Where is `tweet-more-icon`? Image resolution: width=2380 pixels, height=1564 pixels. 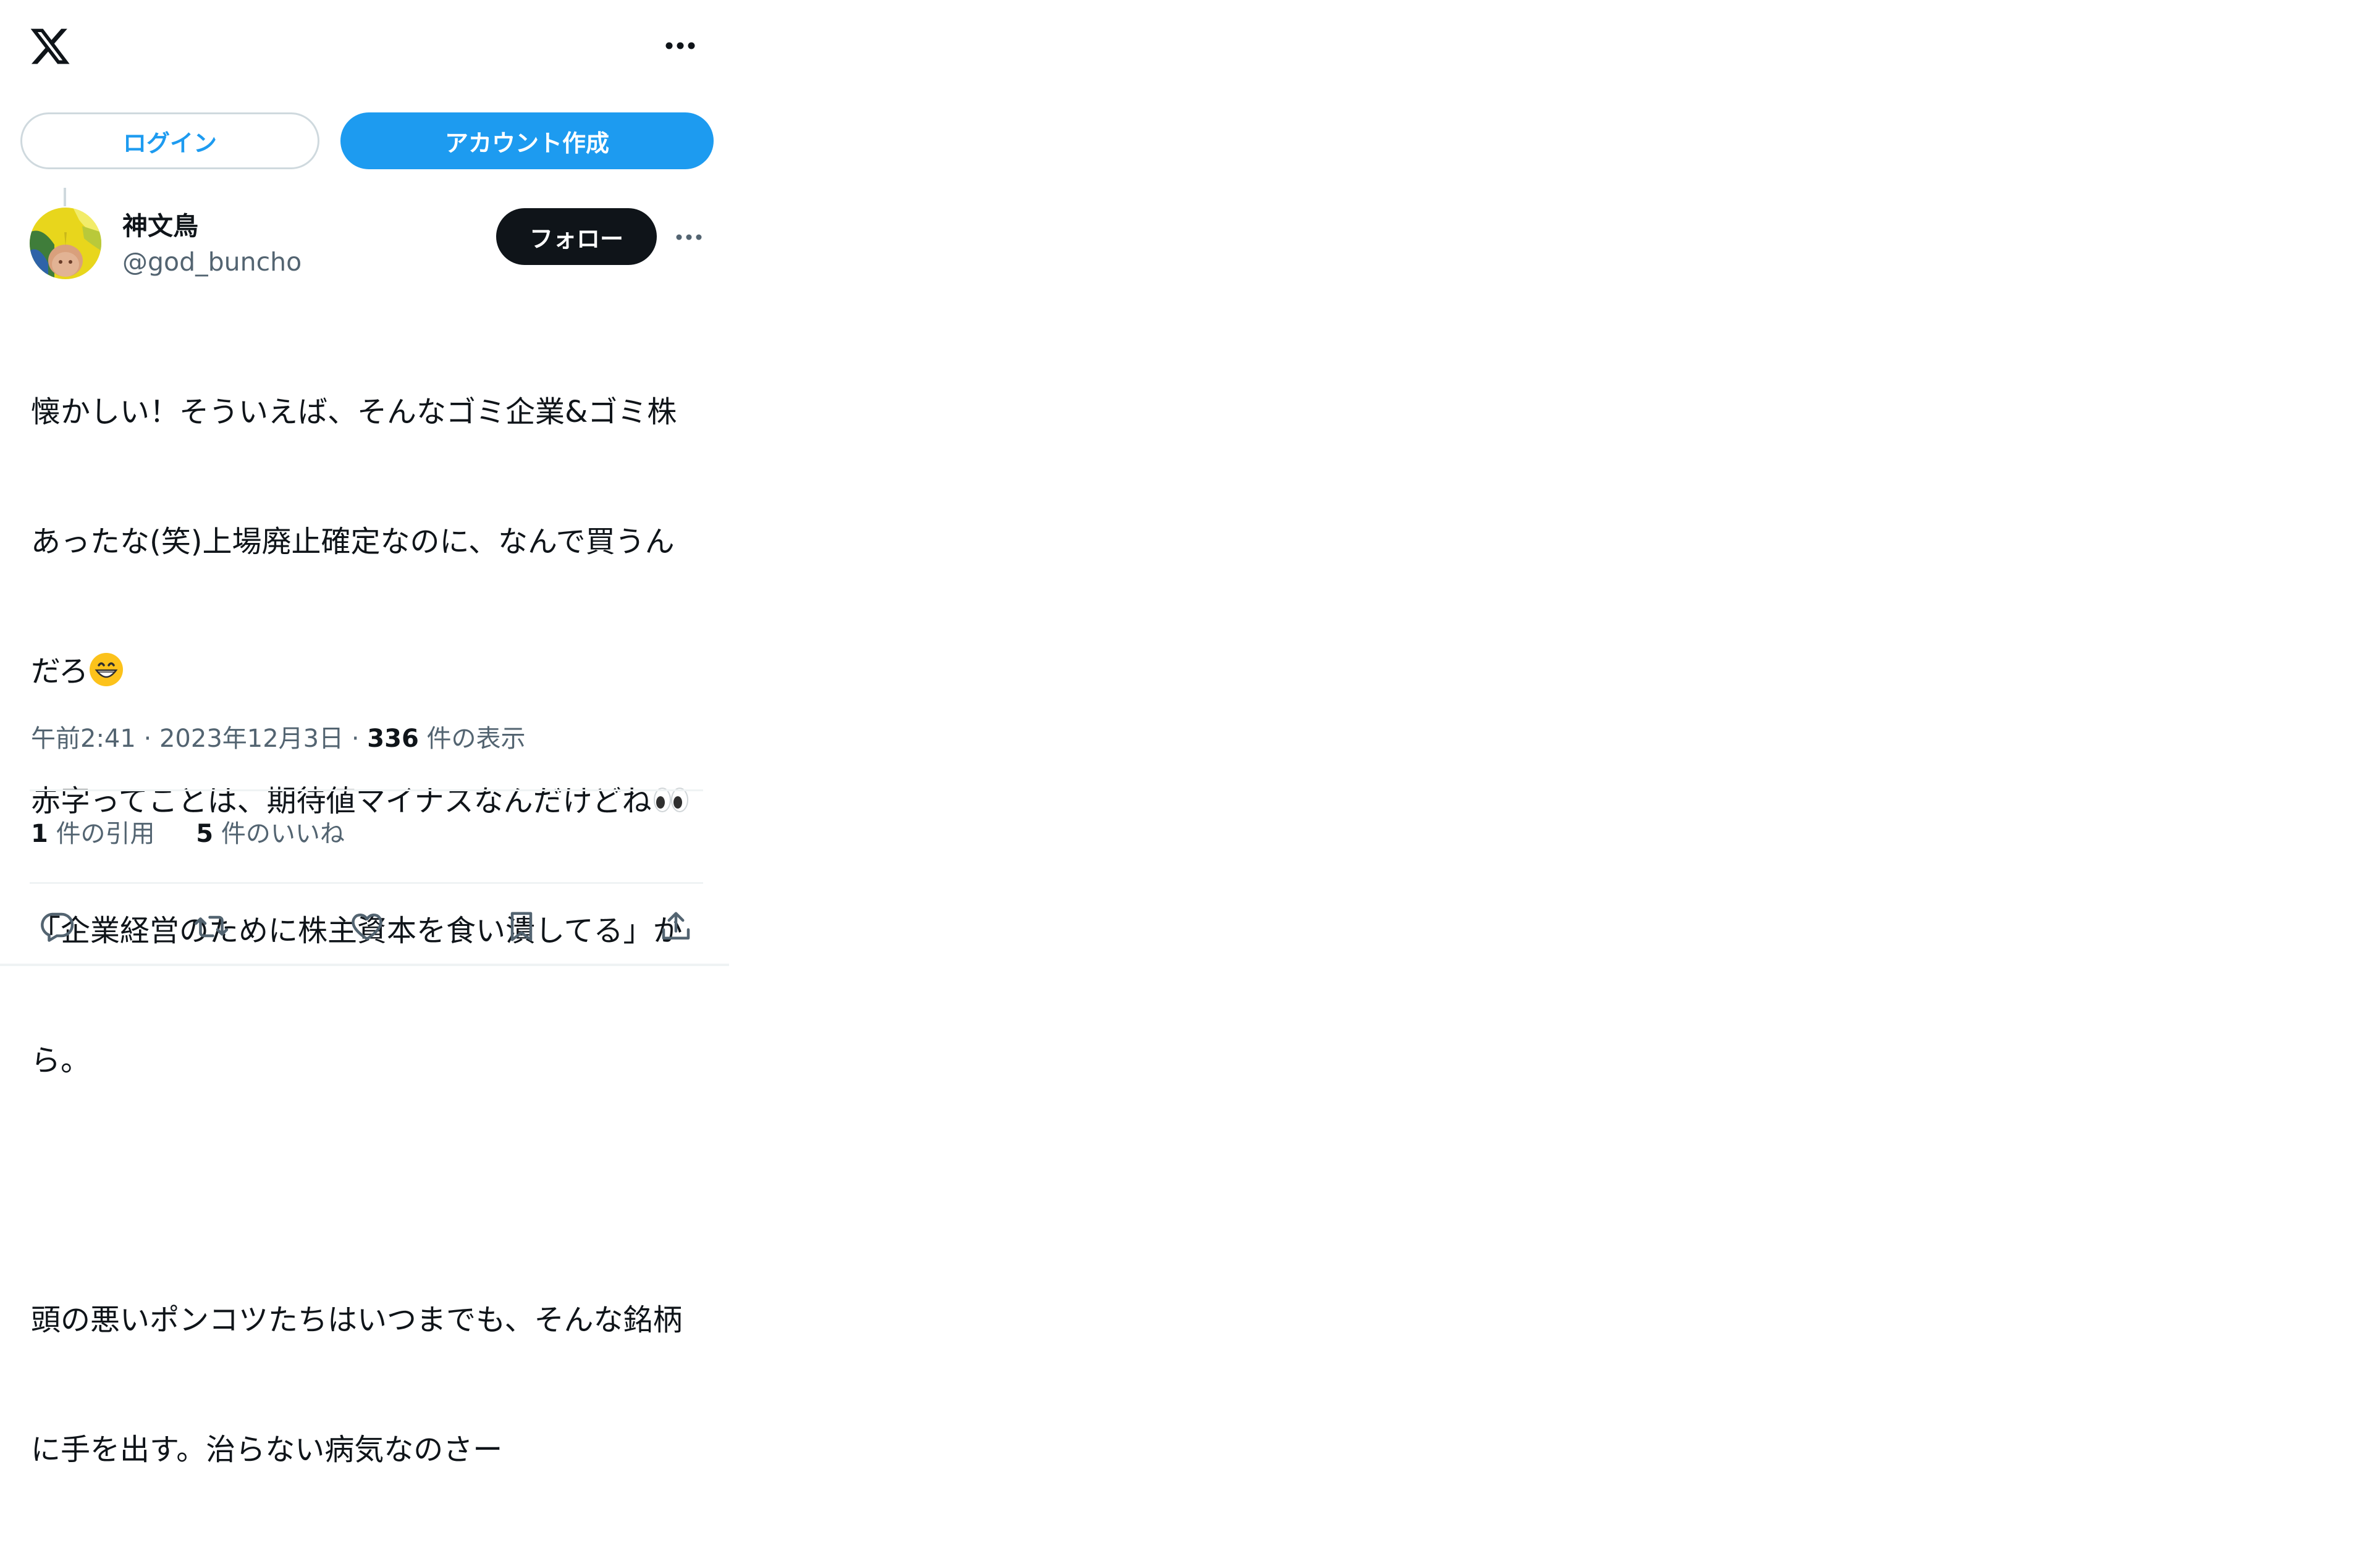 tweet-more-icon is located at coordinates (688, 237).